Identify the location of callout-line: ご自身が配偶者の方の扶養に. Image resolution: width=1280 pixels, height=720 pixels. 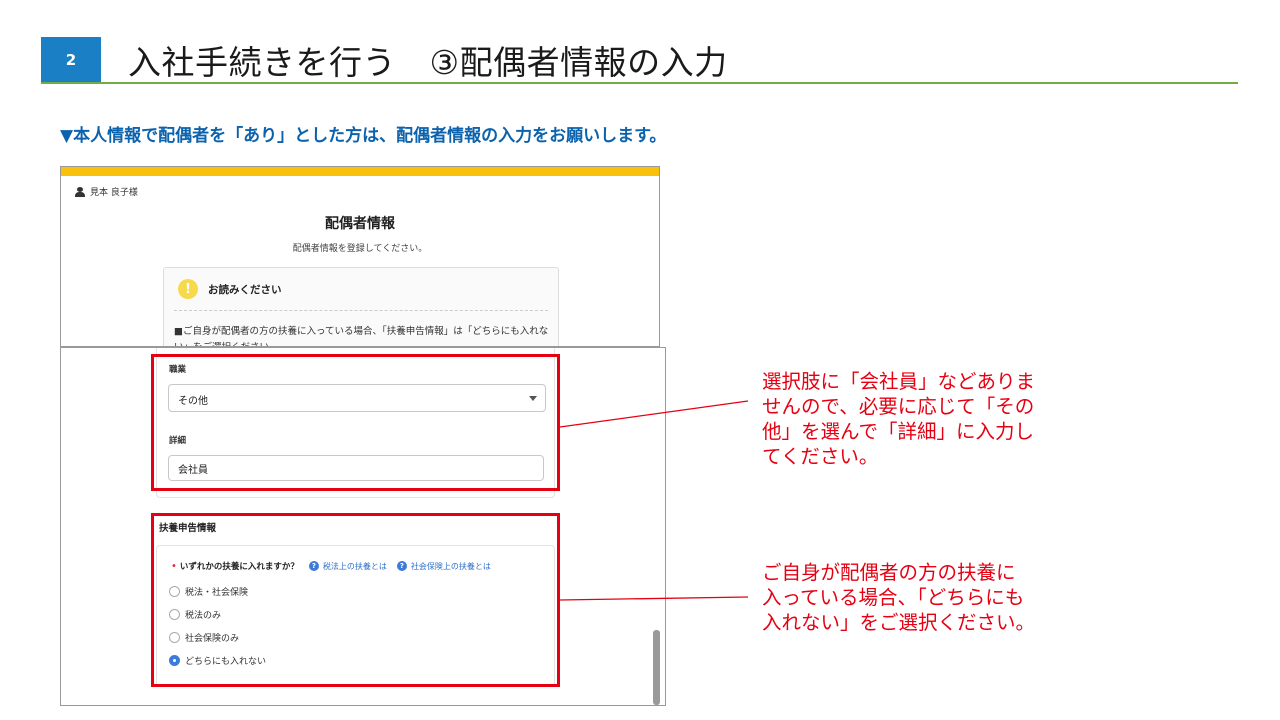
(889, 572).